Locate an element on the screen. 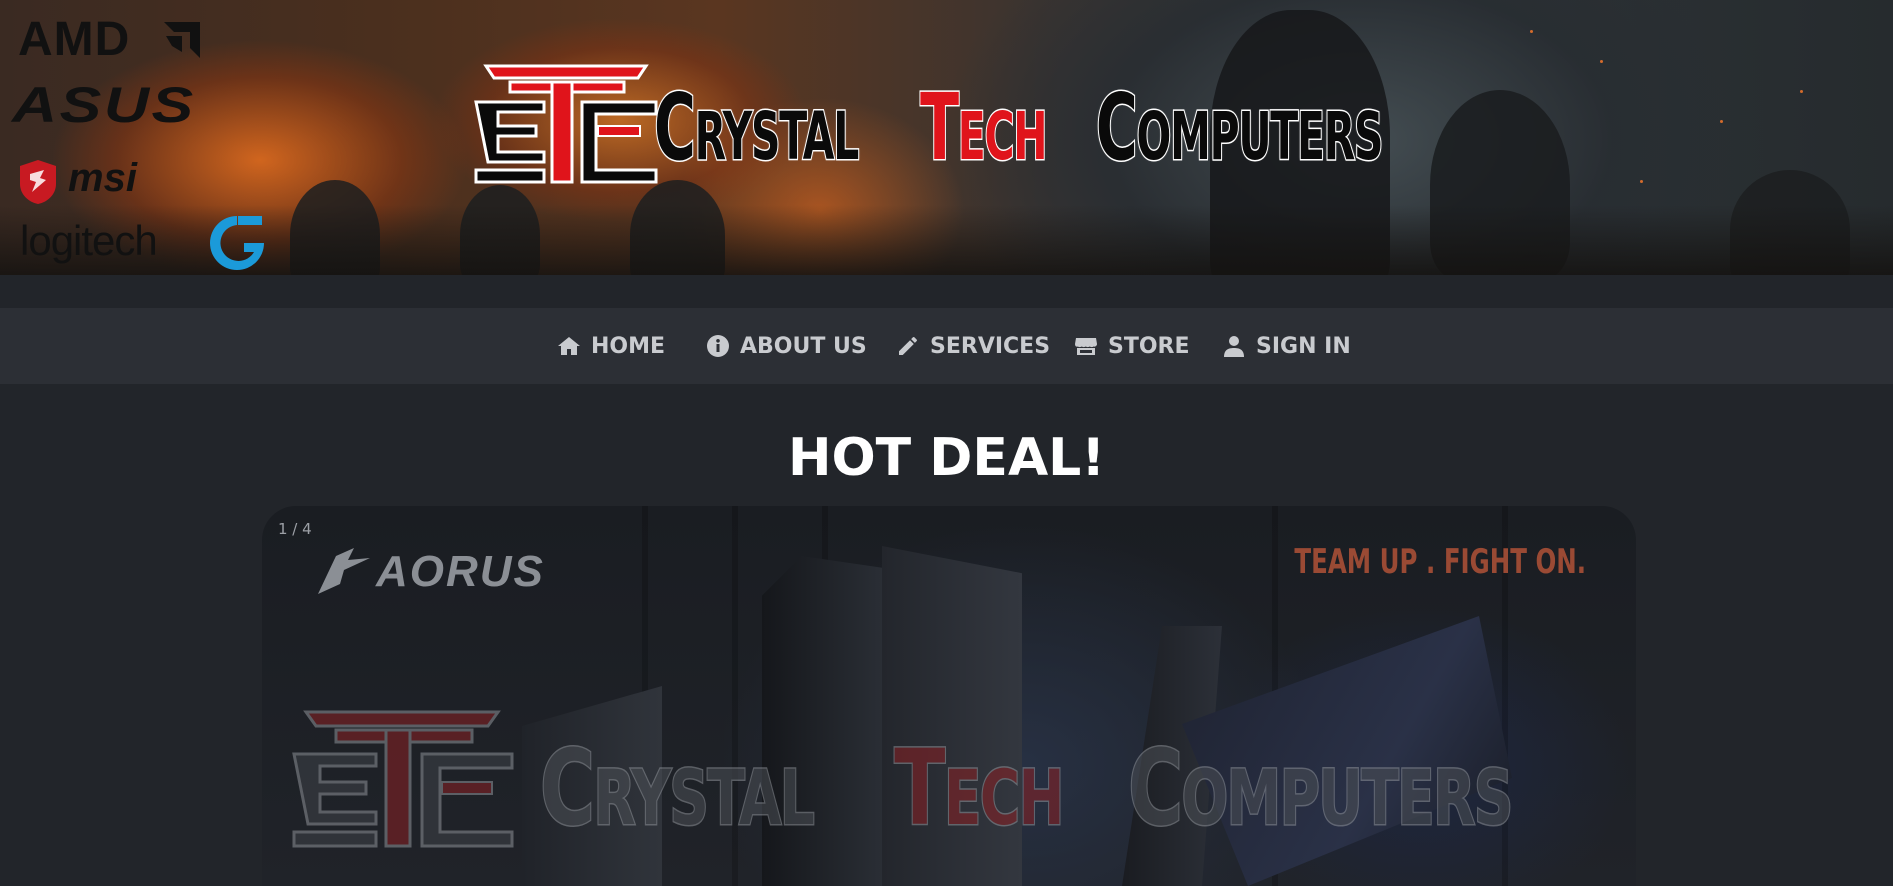 This screenshot has width=1893, height=886. nav-services: SERVICES is located at coordinates (973, 346).